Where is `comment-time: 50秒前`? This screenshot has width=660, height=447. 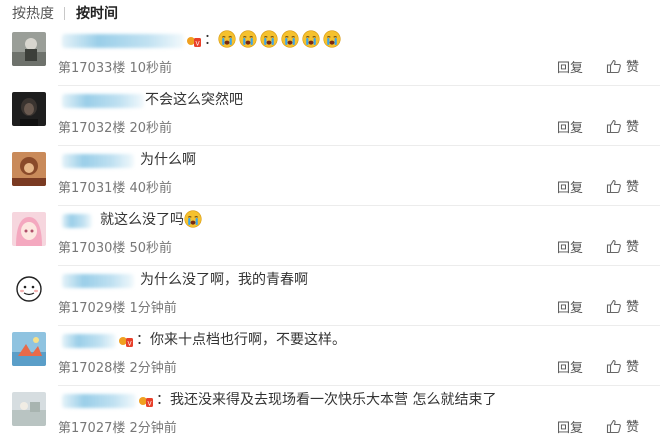 comment-time: 50秒前 is located at coordinates (151, 248).